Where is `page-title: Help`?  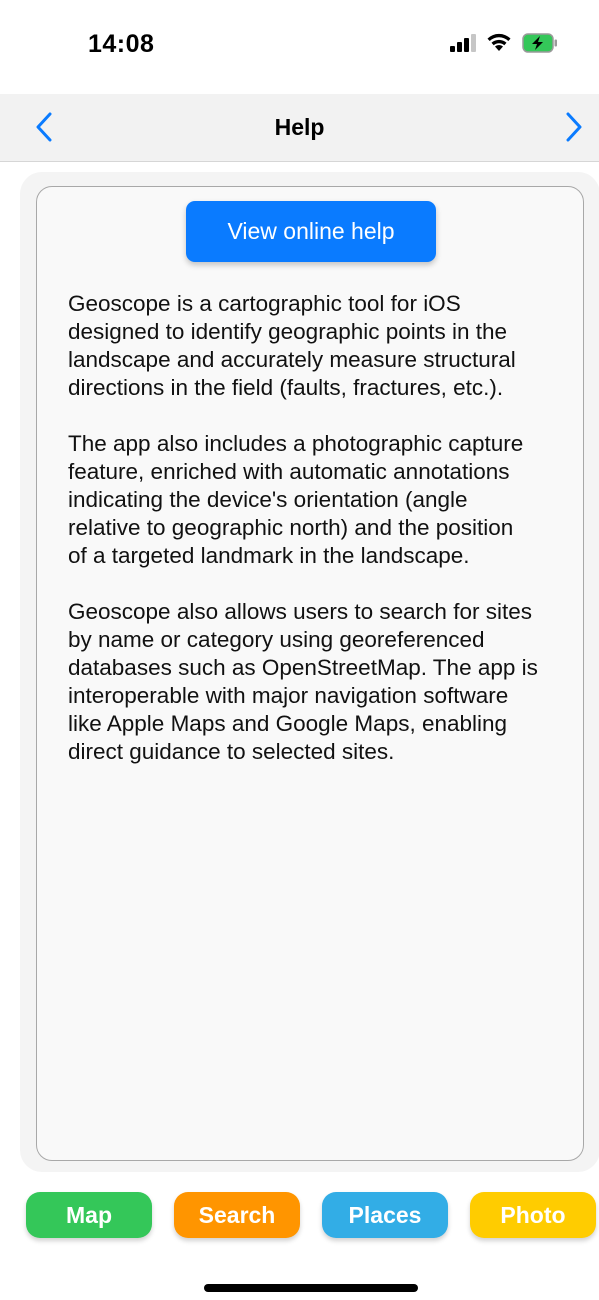
page-title: Help is located at coordinates (299, 127).